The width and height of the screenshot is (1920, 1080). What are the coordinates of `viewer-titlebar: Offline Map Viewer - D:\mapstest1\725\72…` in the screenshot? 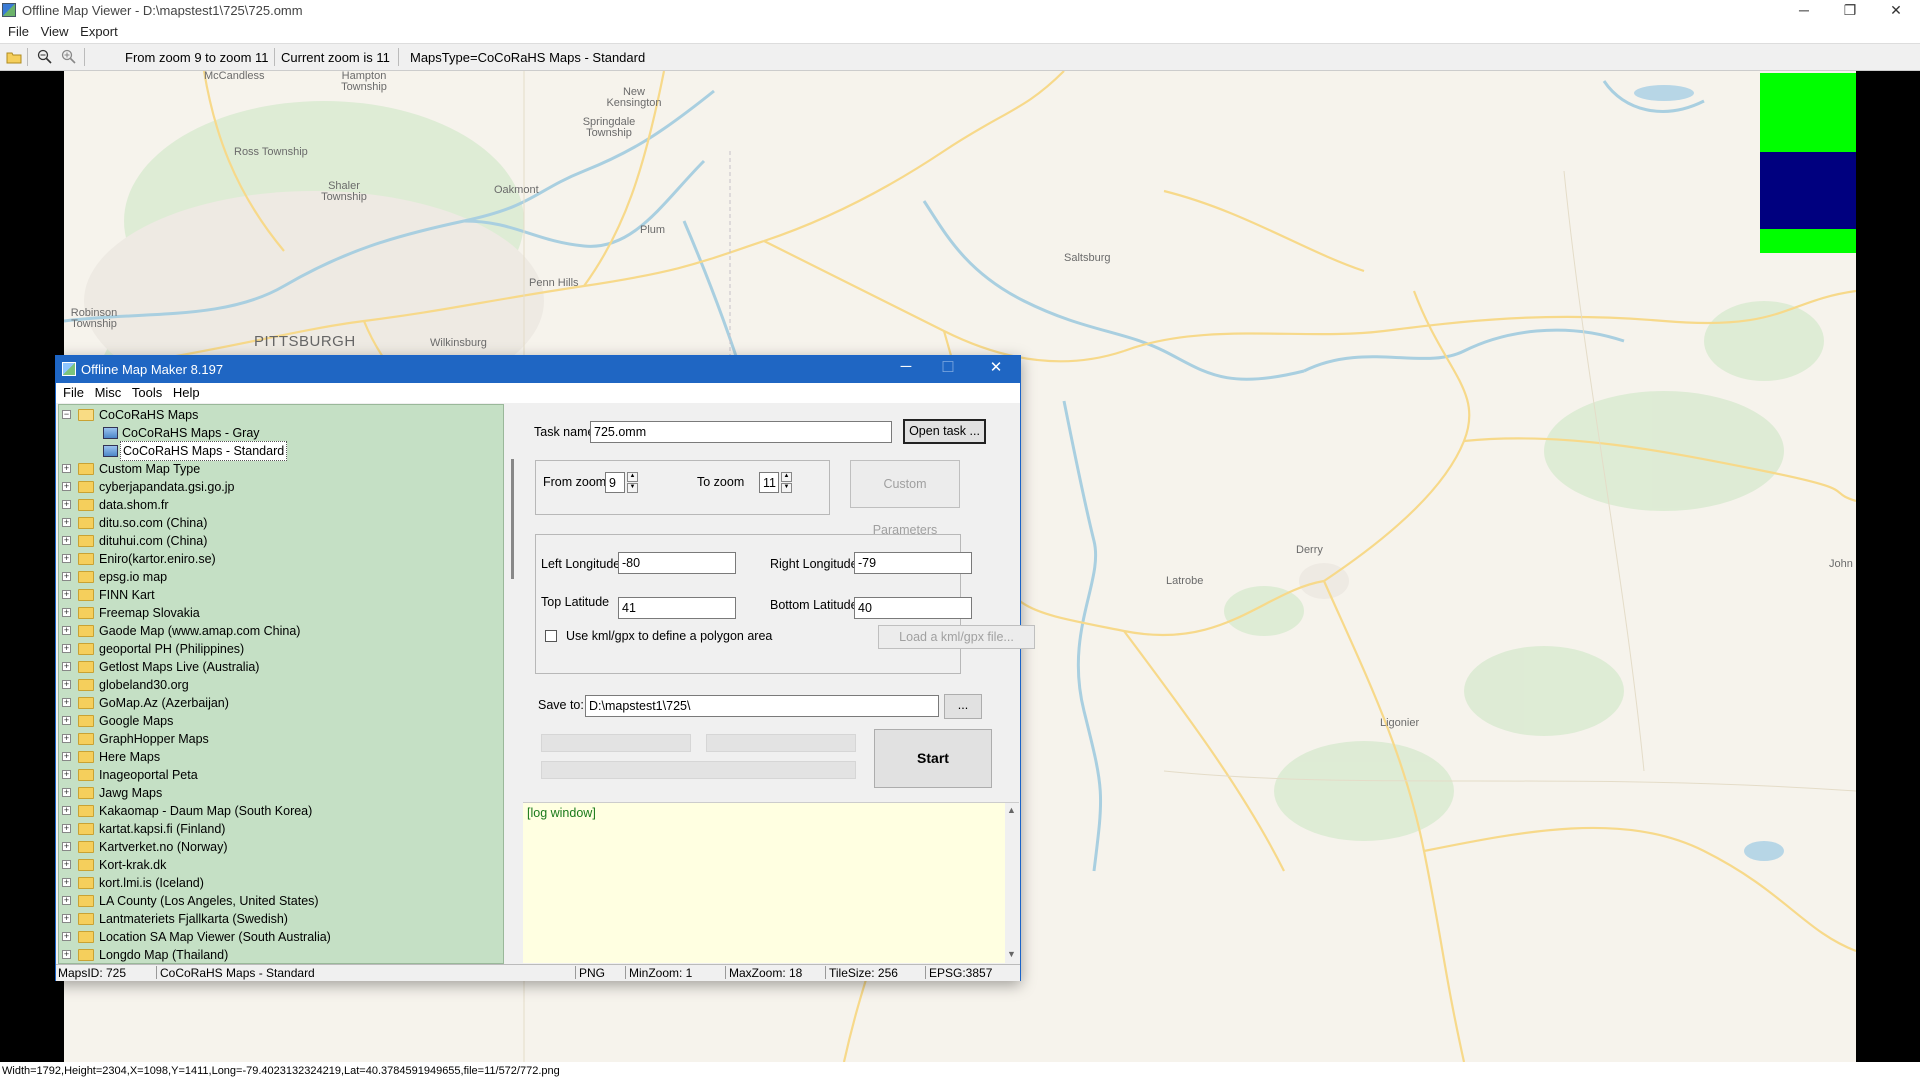 It's located at (960, 11).